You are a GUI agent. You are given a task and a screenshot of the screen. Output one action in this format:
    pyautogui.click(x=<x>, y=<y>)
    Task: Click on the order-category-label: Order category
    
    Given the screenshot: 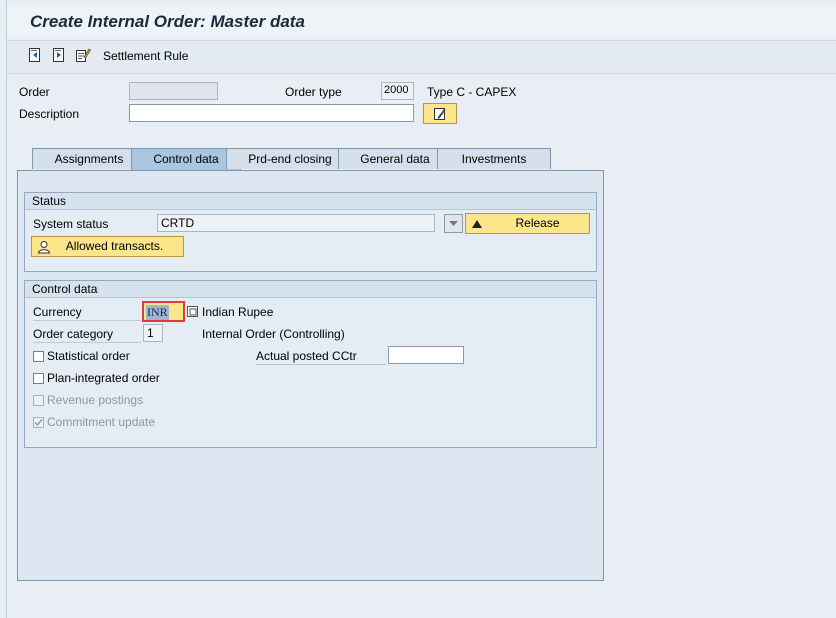 What is the action you would take?
    pyautogui.click(x=87, y=335)
    